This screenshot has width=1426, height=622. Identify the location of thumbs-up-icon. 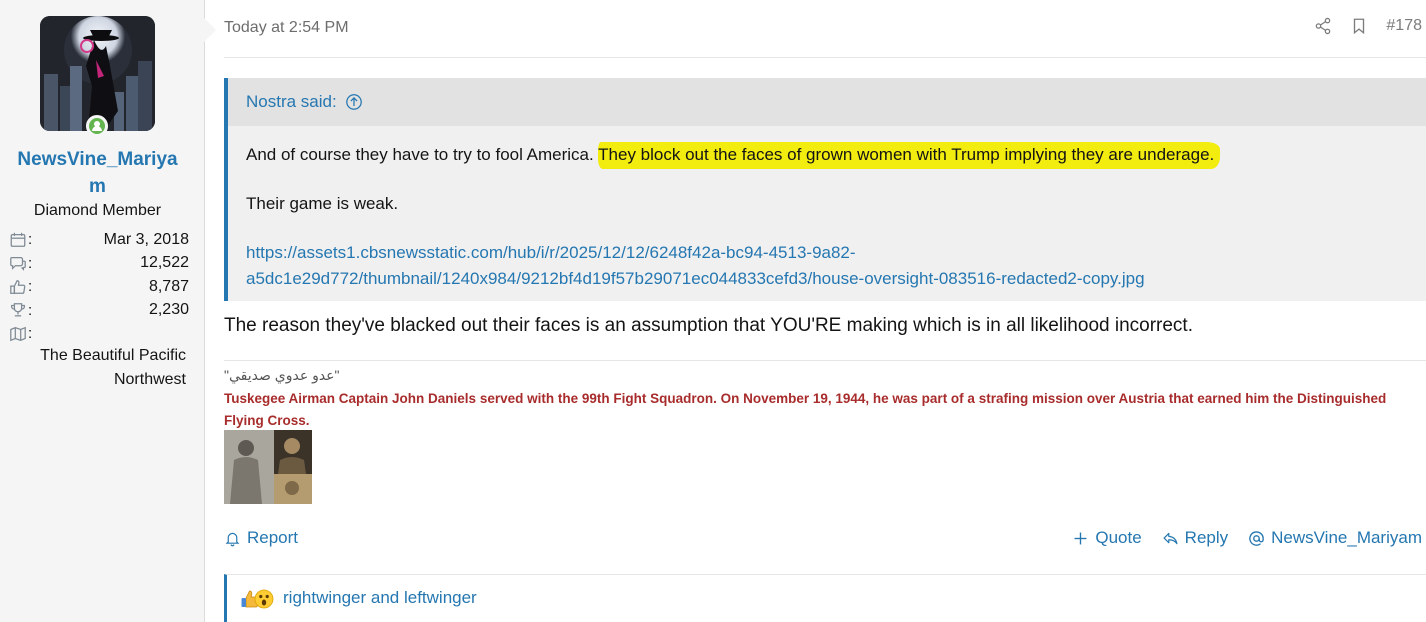
(18, 286).